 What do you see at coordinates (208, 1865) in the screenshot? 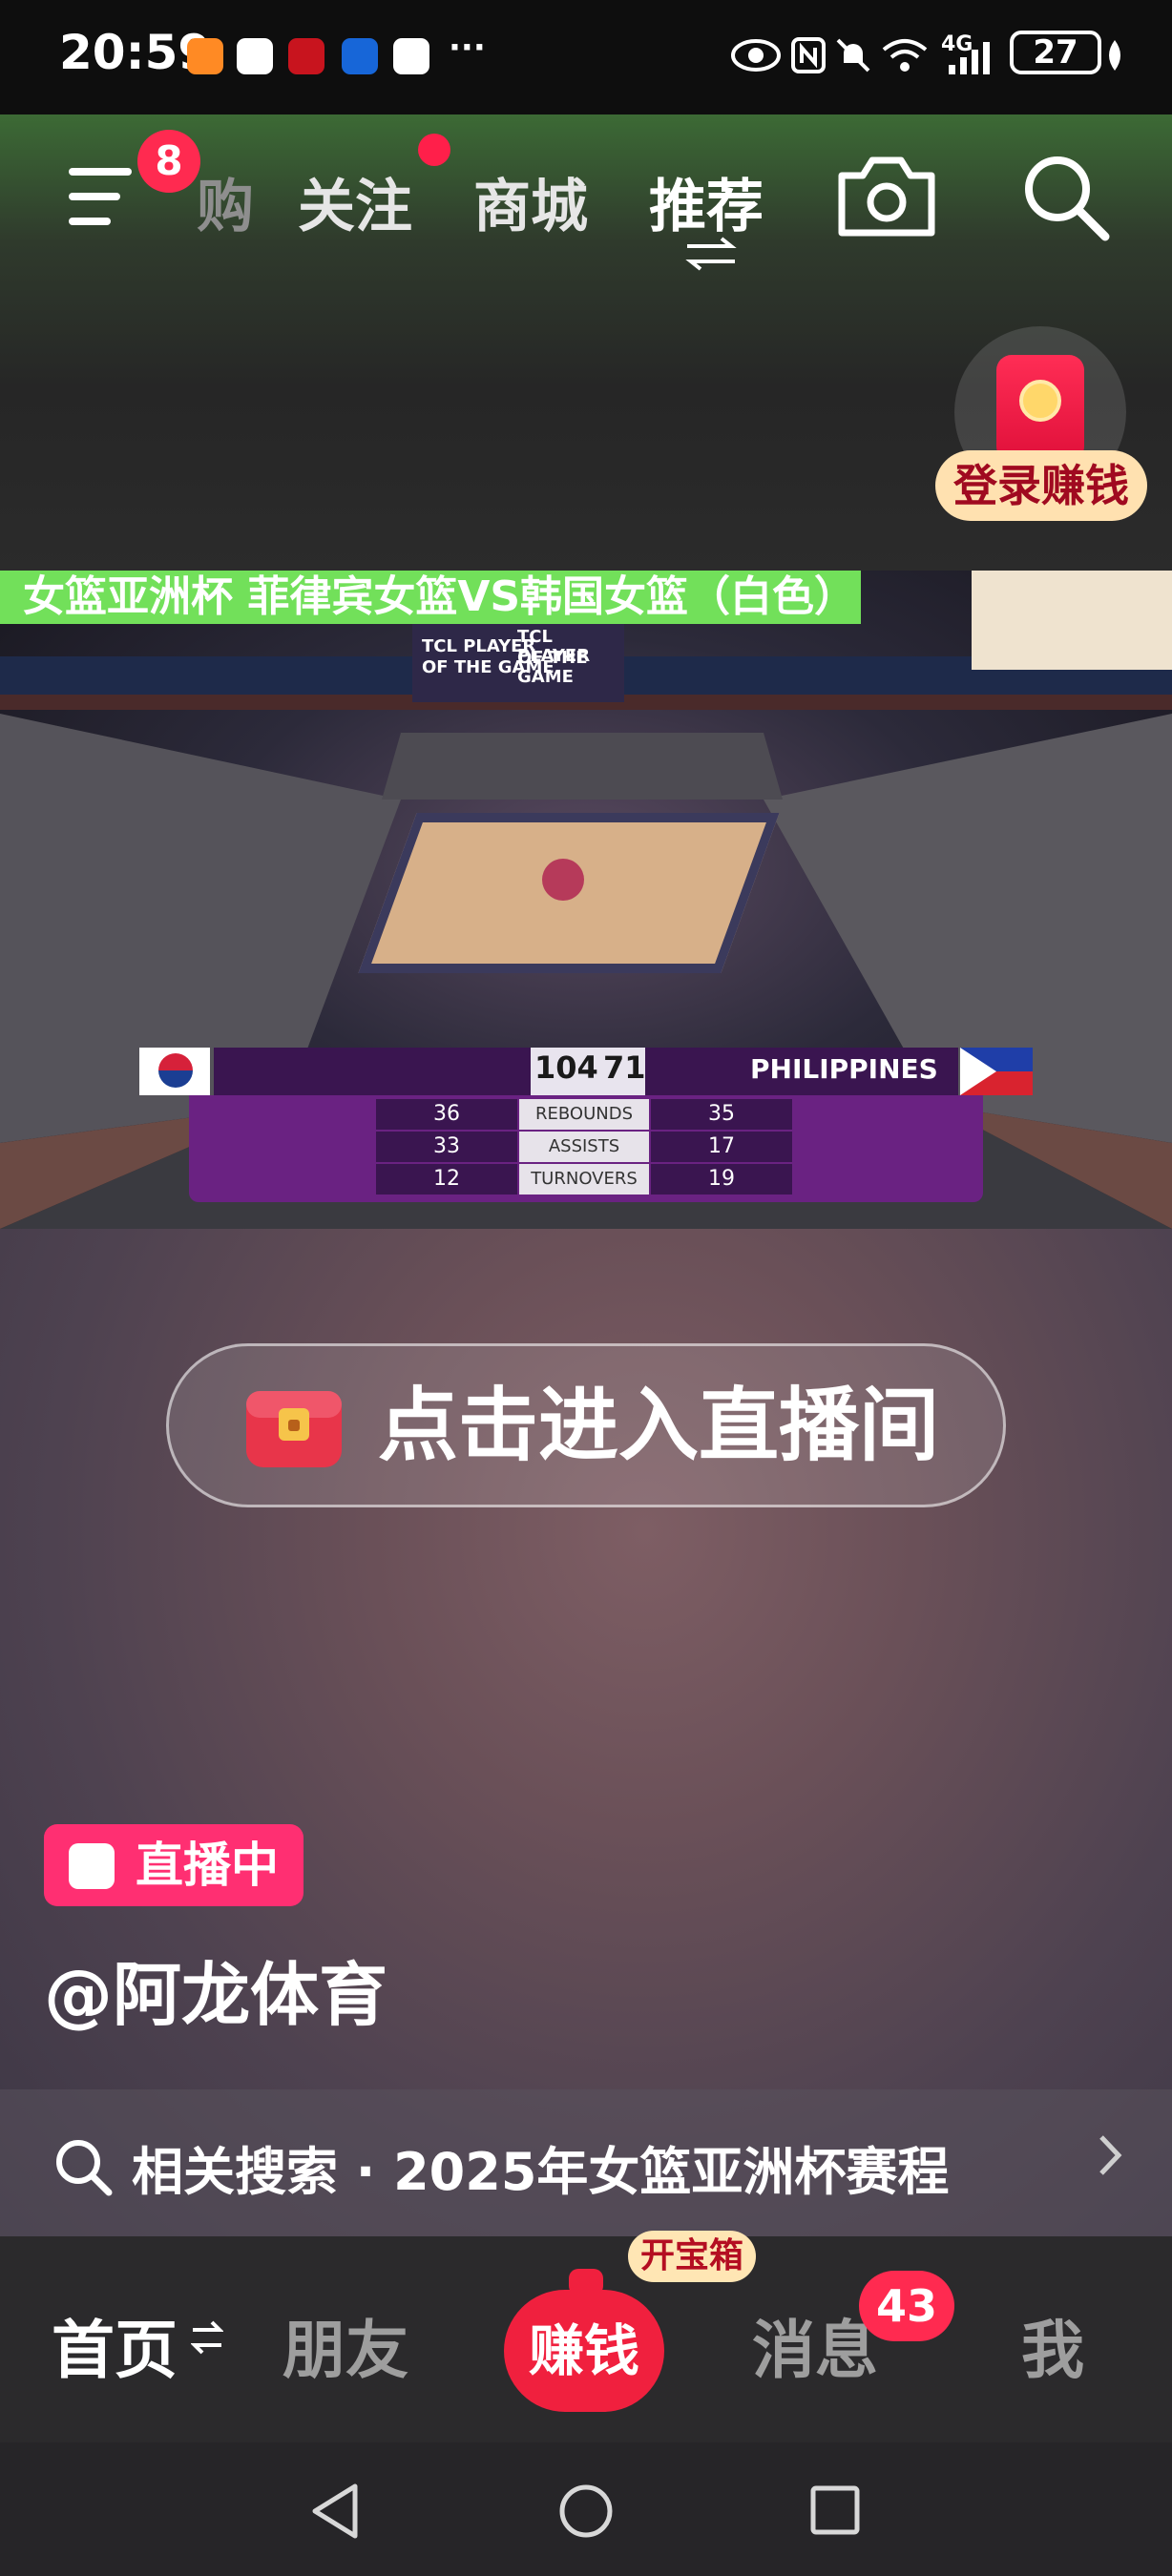
I see `live-badge-label: 直播中` at bounding box center [208, 1865].